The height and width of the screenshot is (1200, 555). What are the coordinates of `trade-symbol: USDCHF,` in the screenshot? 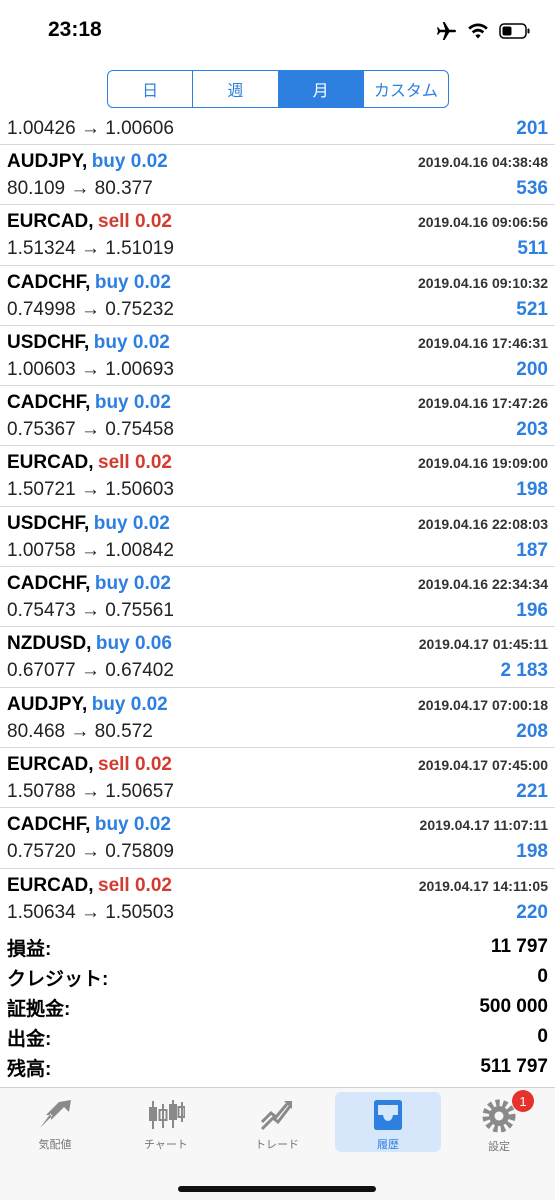 It's located at (48, 523).